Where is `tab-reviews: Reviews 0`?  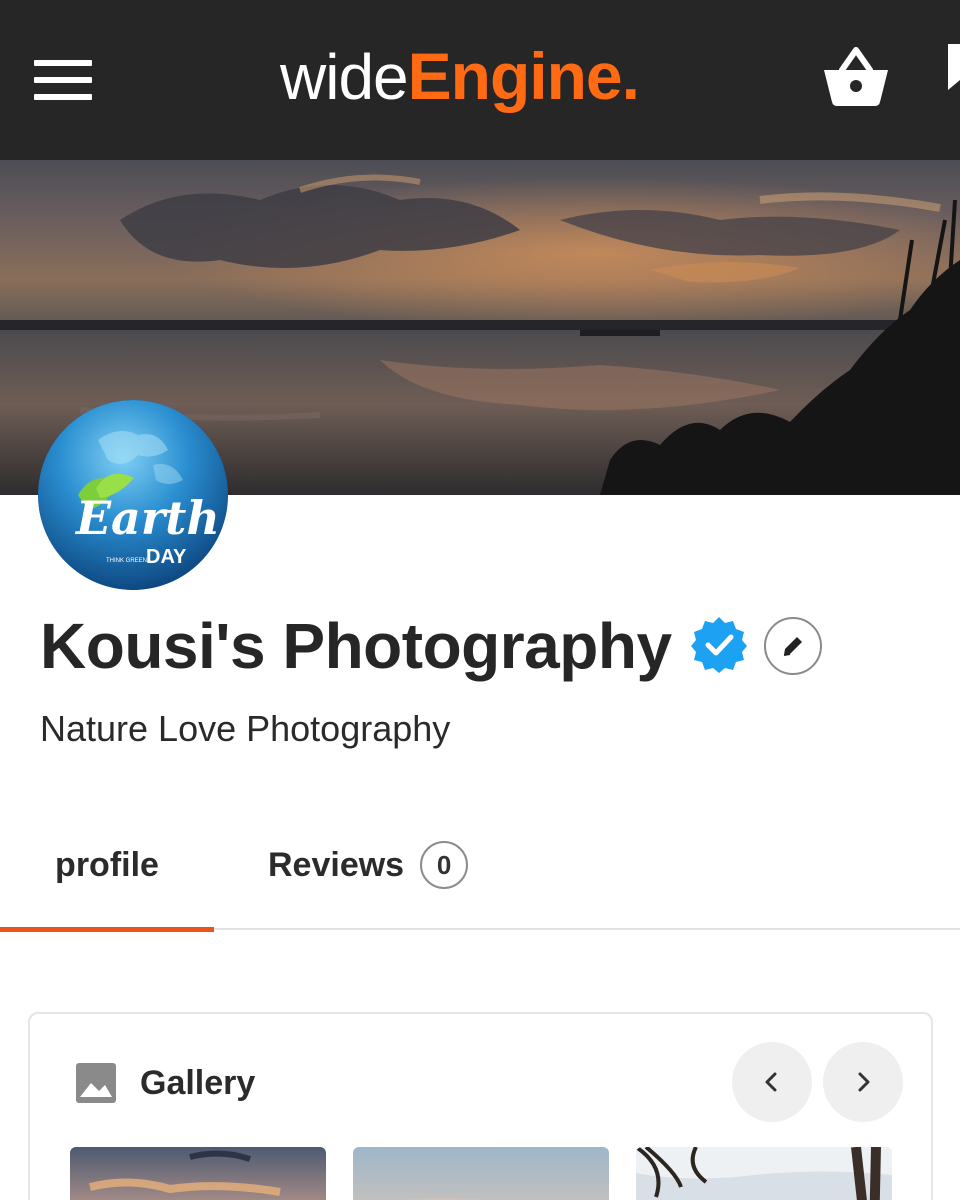
tab-reviews: Reviews 0 is located at coordinates (368, 865).